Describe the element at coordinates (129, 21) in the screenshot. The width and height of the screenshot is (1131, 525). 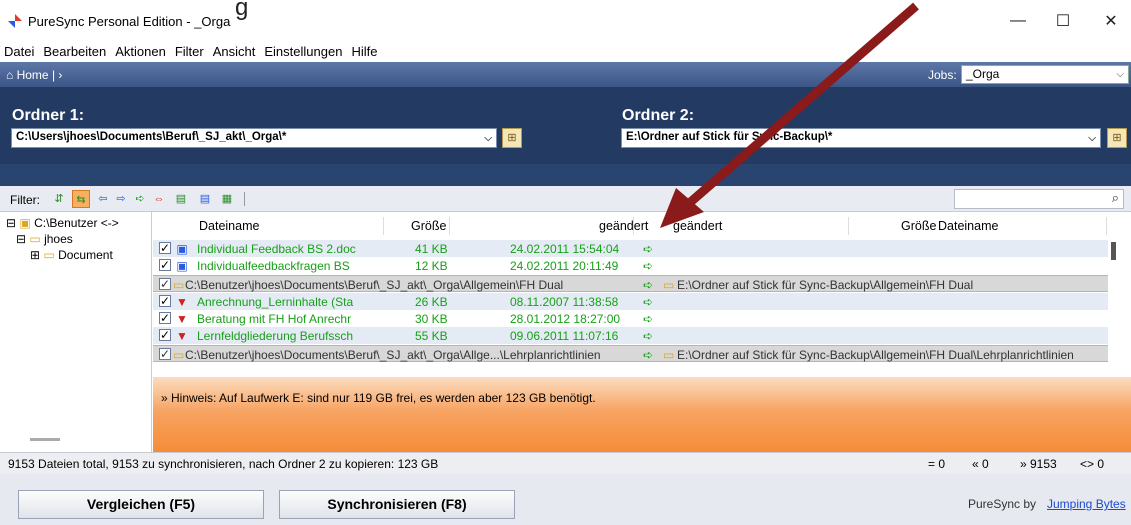
I see `window-title: PureSync Personal Edition - _Orga` at that location.